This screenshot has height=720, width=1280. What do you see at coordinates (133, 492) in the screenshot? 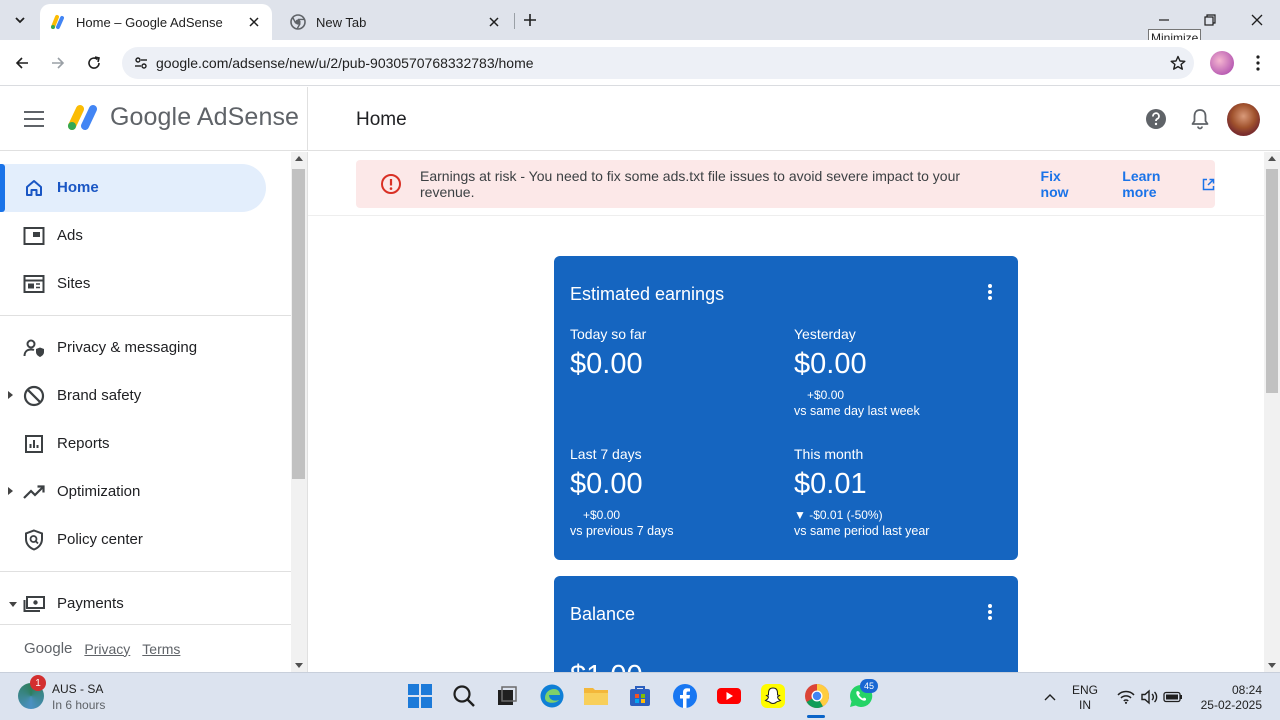
I see `sidebar-item-optimization: Optimization` at bounding box center [133, 492].